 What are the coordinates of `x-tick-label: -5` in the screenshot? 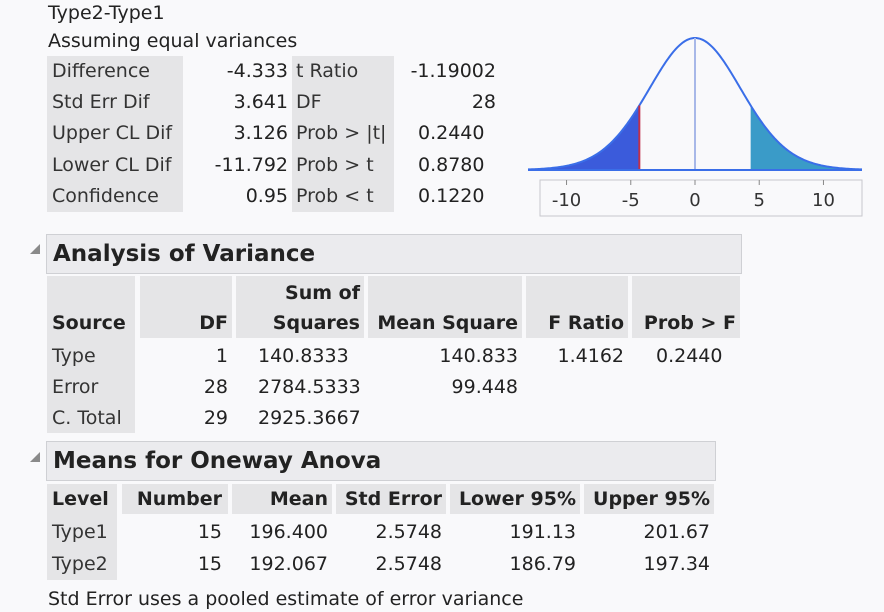 It's located at (631, 200).